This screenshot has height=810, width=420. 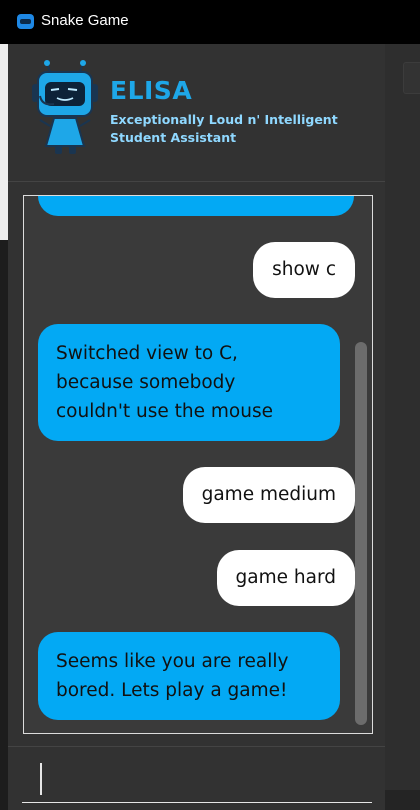 I want to click on bot-message-line: because somebody, so click(x=146, y=382).